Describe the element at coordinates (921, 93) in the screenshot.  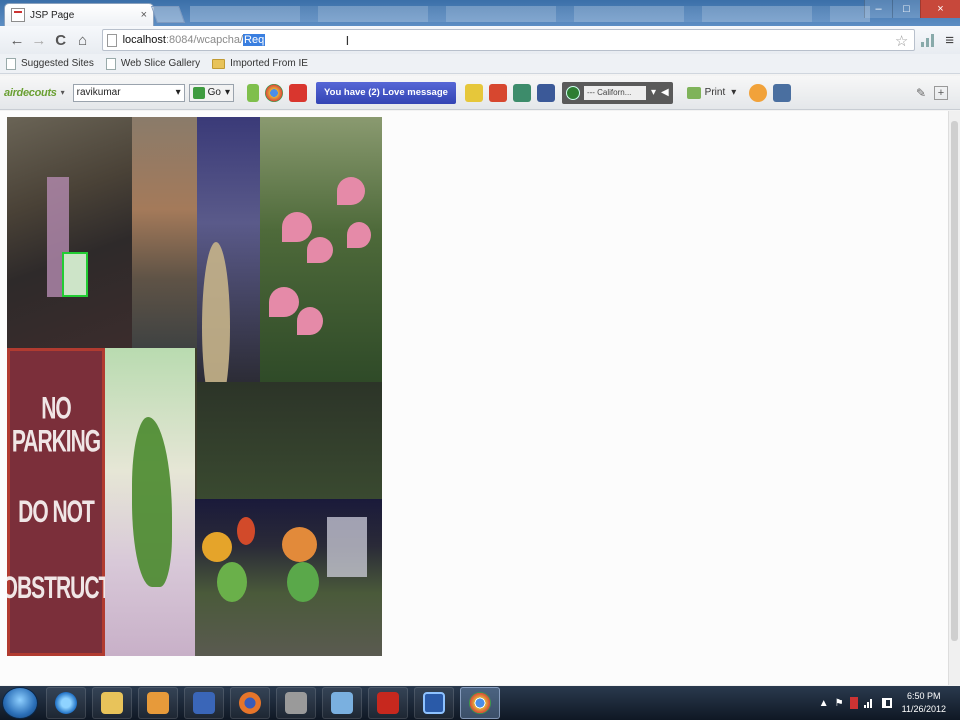
I see `wrench-icon: ✎` at that location.